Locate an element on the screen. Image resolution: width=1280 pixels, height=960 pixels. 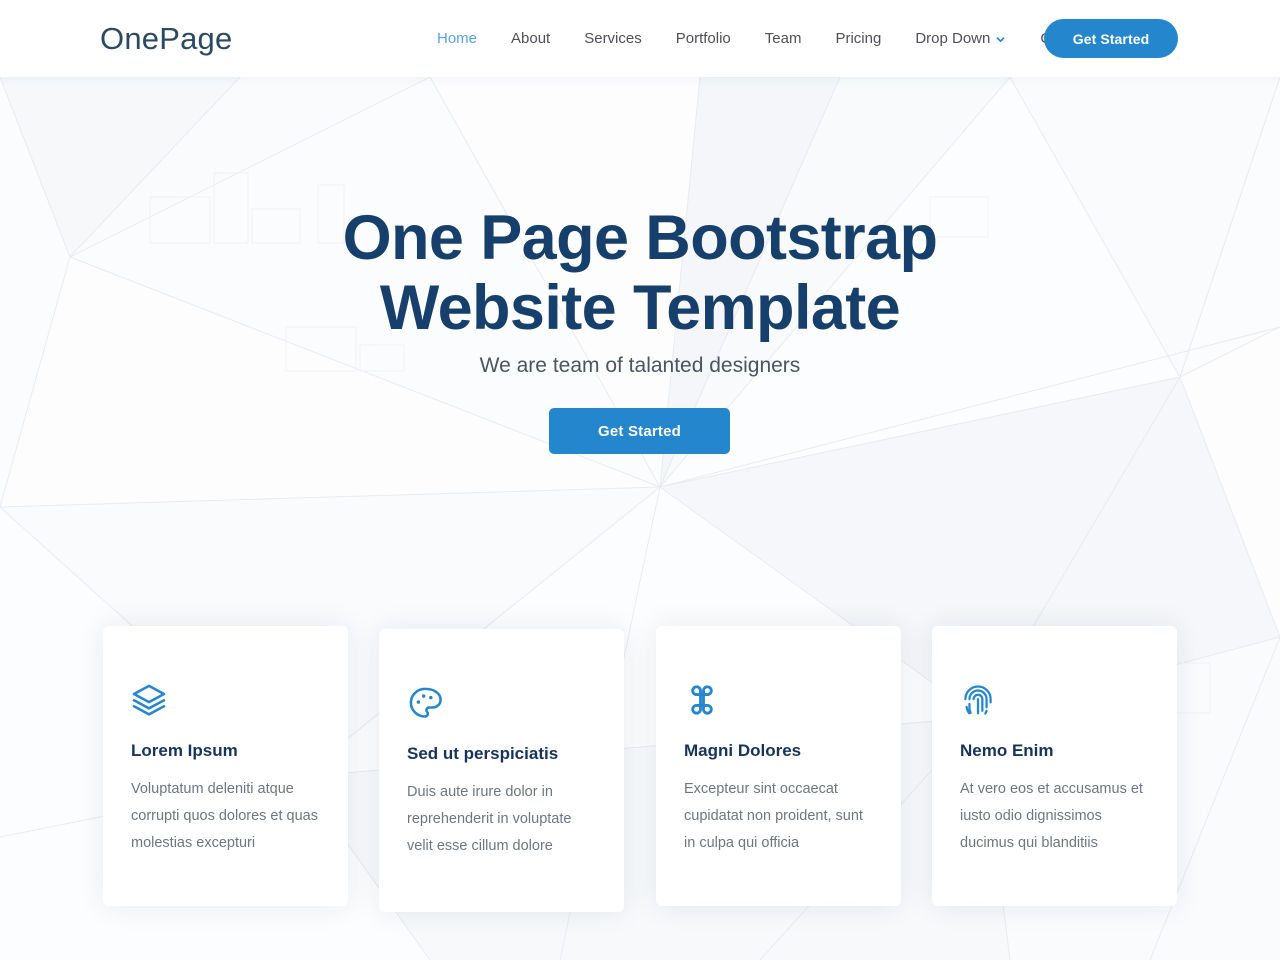
command-icon is located at coordinates (702, 700).